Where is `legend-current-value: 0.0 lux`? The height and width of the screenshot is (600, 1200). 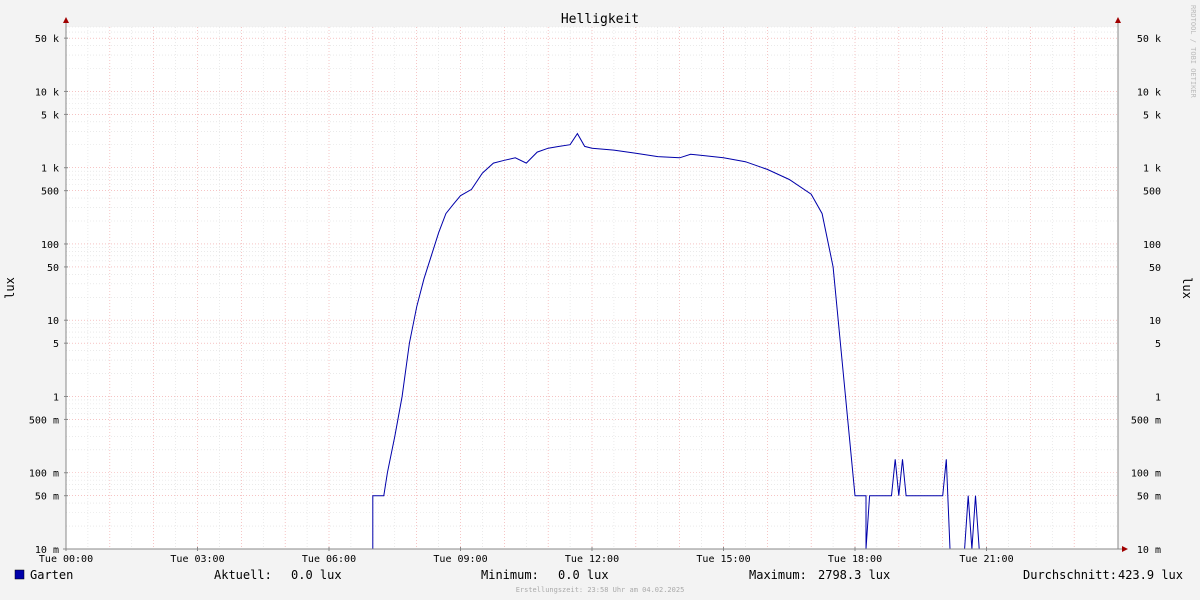 legend-current-value: 0.0 lux is located at coordinates (316, 575).